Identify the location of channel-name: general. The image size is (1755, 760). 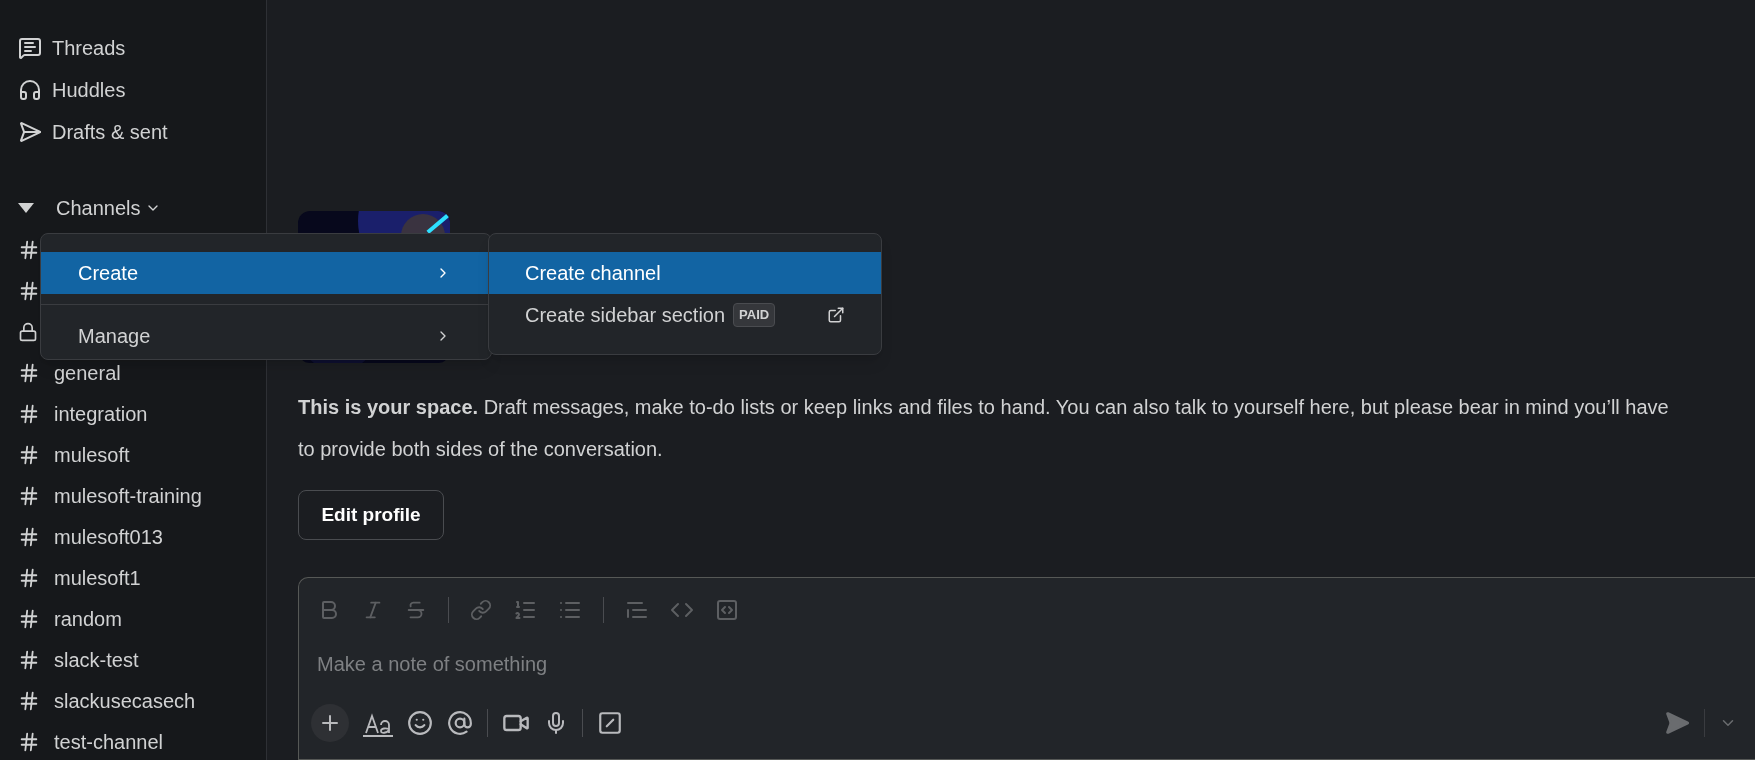
(87, 372).